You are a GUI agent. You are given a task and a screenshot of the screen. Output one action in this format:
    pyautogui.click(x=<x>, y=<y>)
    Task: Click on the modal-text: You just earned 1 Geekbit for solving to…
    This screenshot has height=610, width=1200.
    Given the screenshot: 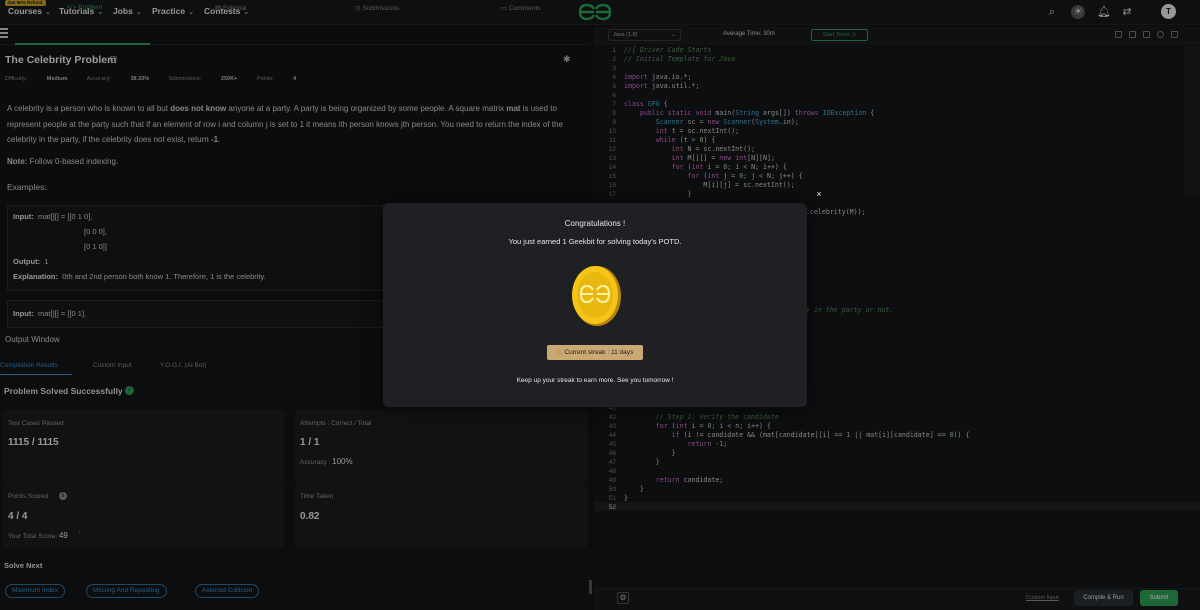 What is the action you would take?
    pyautogui.click(x=595, y=241)
    